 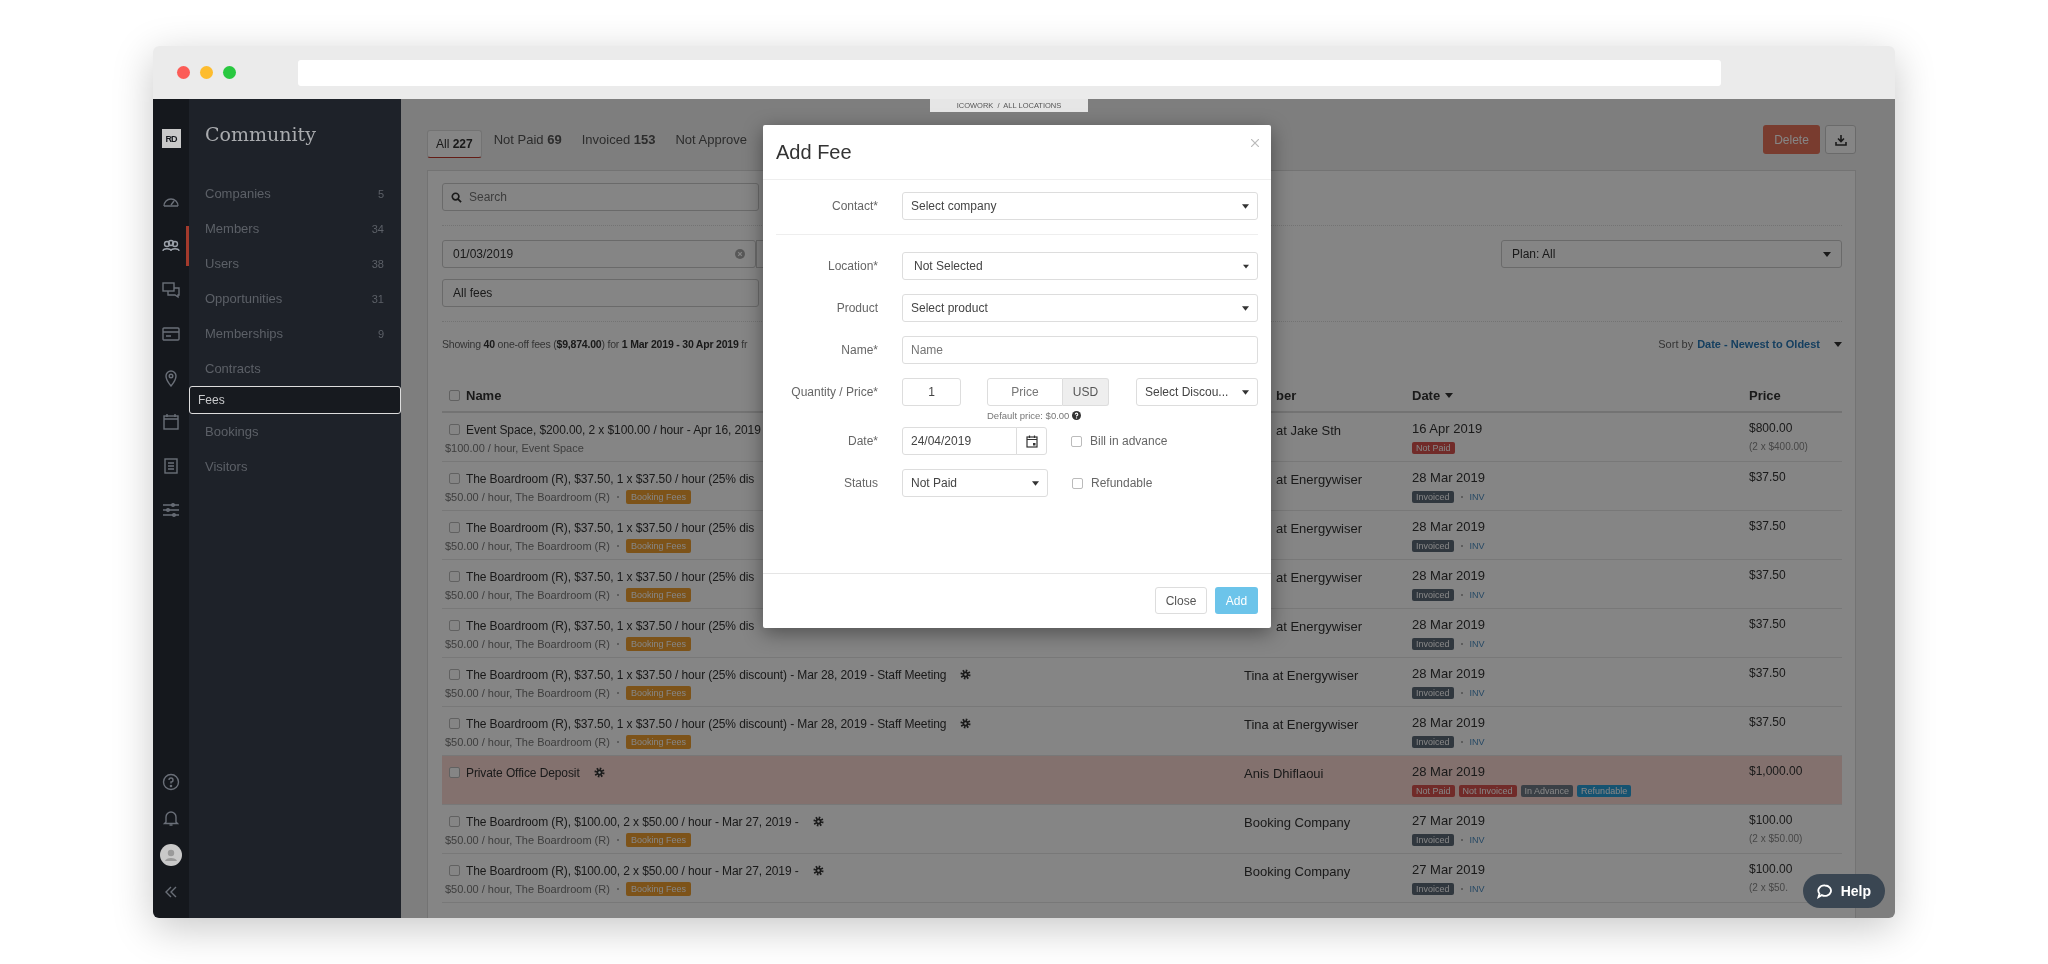 I want to click on product-select: Select product, so click(x=1080, y=308).